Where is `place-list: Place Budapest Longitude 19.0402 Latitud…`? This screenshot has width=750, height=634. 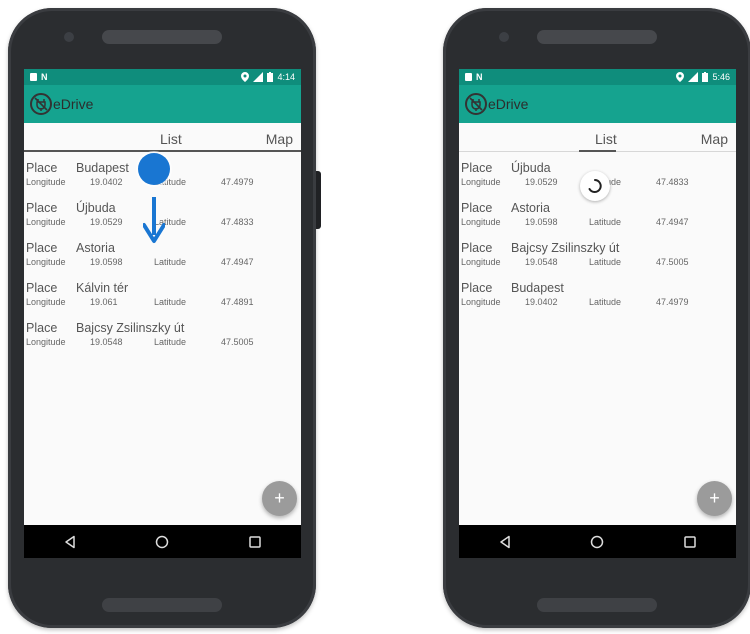
place-list: Place Budapest Longitude 19.0402 Latitud… is located at coordinates (162, 256).